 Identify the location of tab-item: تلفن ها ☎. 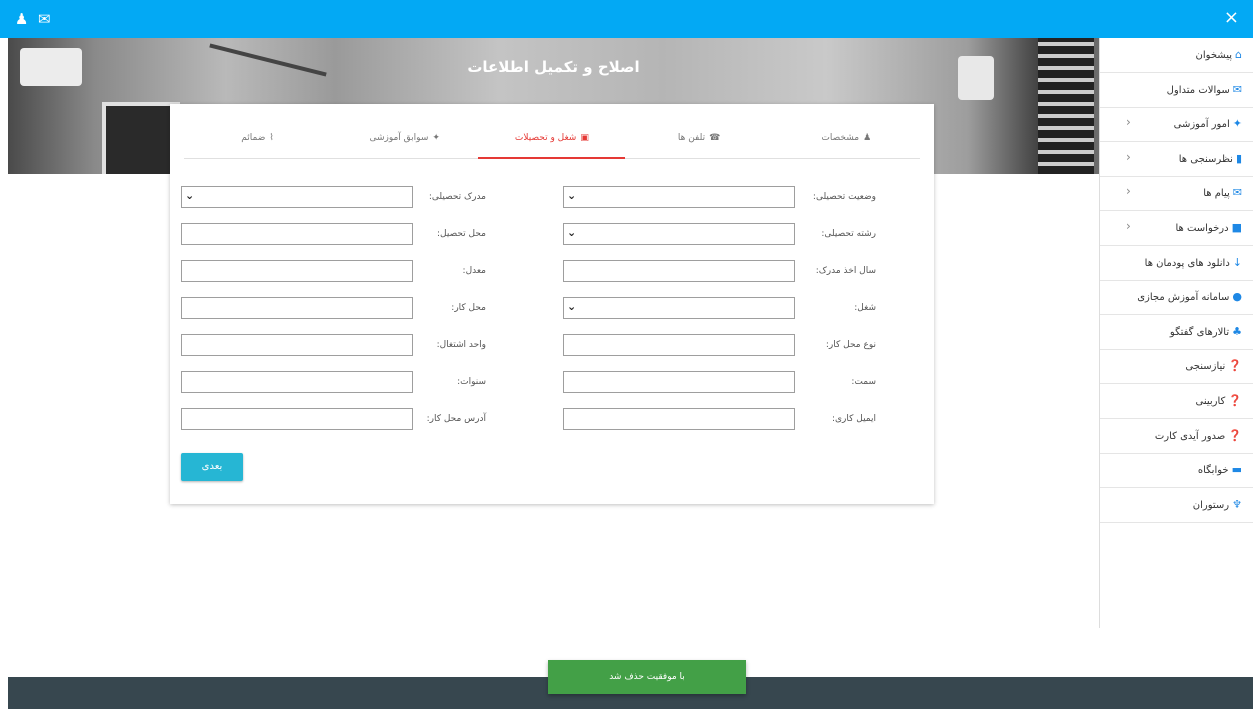
(699, 138).